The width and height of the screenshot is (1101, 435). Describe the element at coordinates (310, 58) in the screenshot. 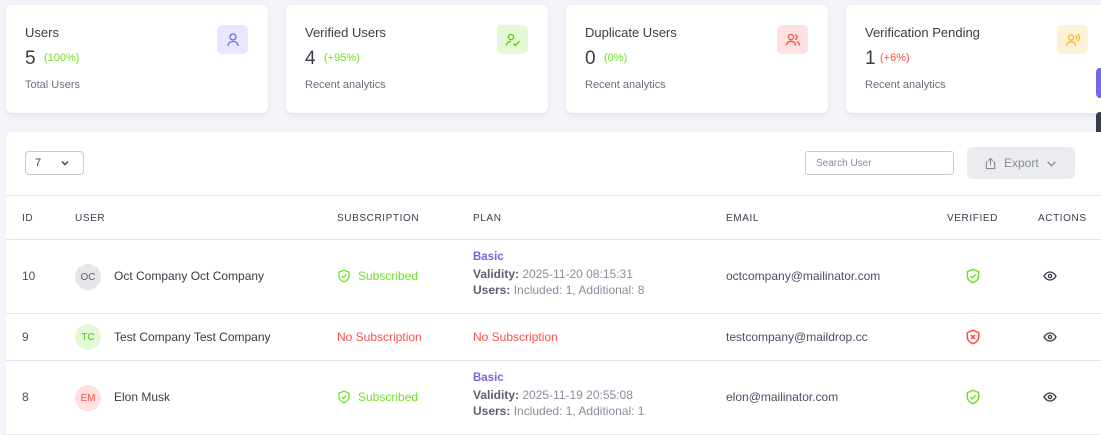

I see `stat-number: 4` at that location.